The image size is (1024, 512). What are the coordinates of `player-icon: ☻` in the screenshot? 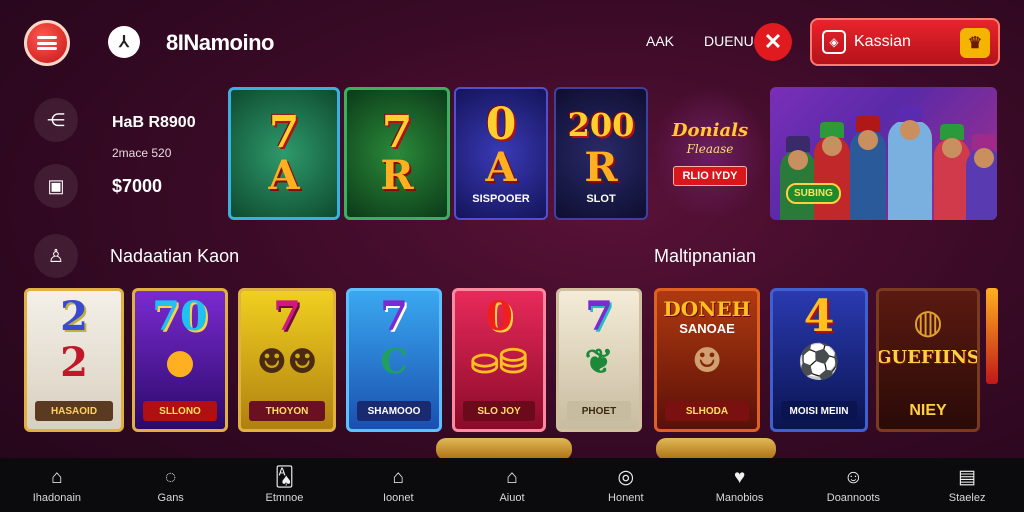 It's located at (707, 361).